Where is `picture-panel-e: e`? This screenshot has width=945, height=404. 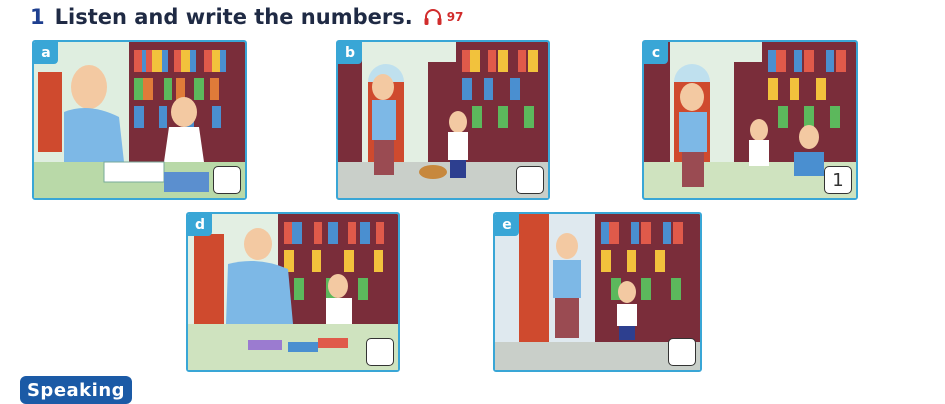
picture-panel-e: e is located at coordinates (597, 292).